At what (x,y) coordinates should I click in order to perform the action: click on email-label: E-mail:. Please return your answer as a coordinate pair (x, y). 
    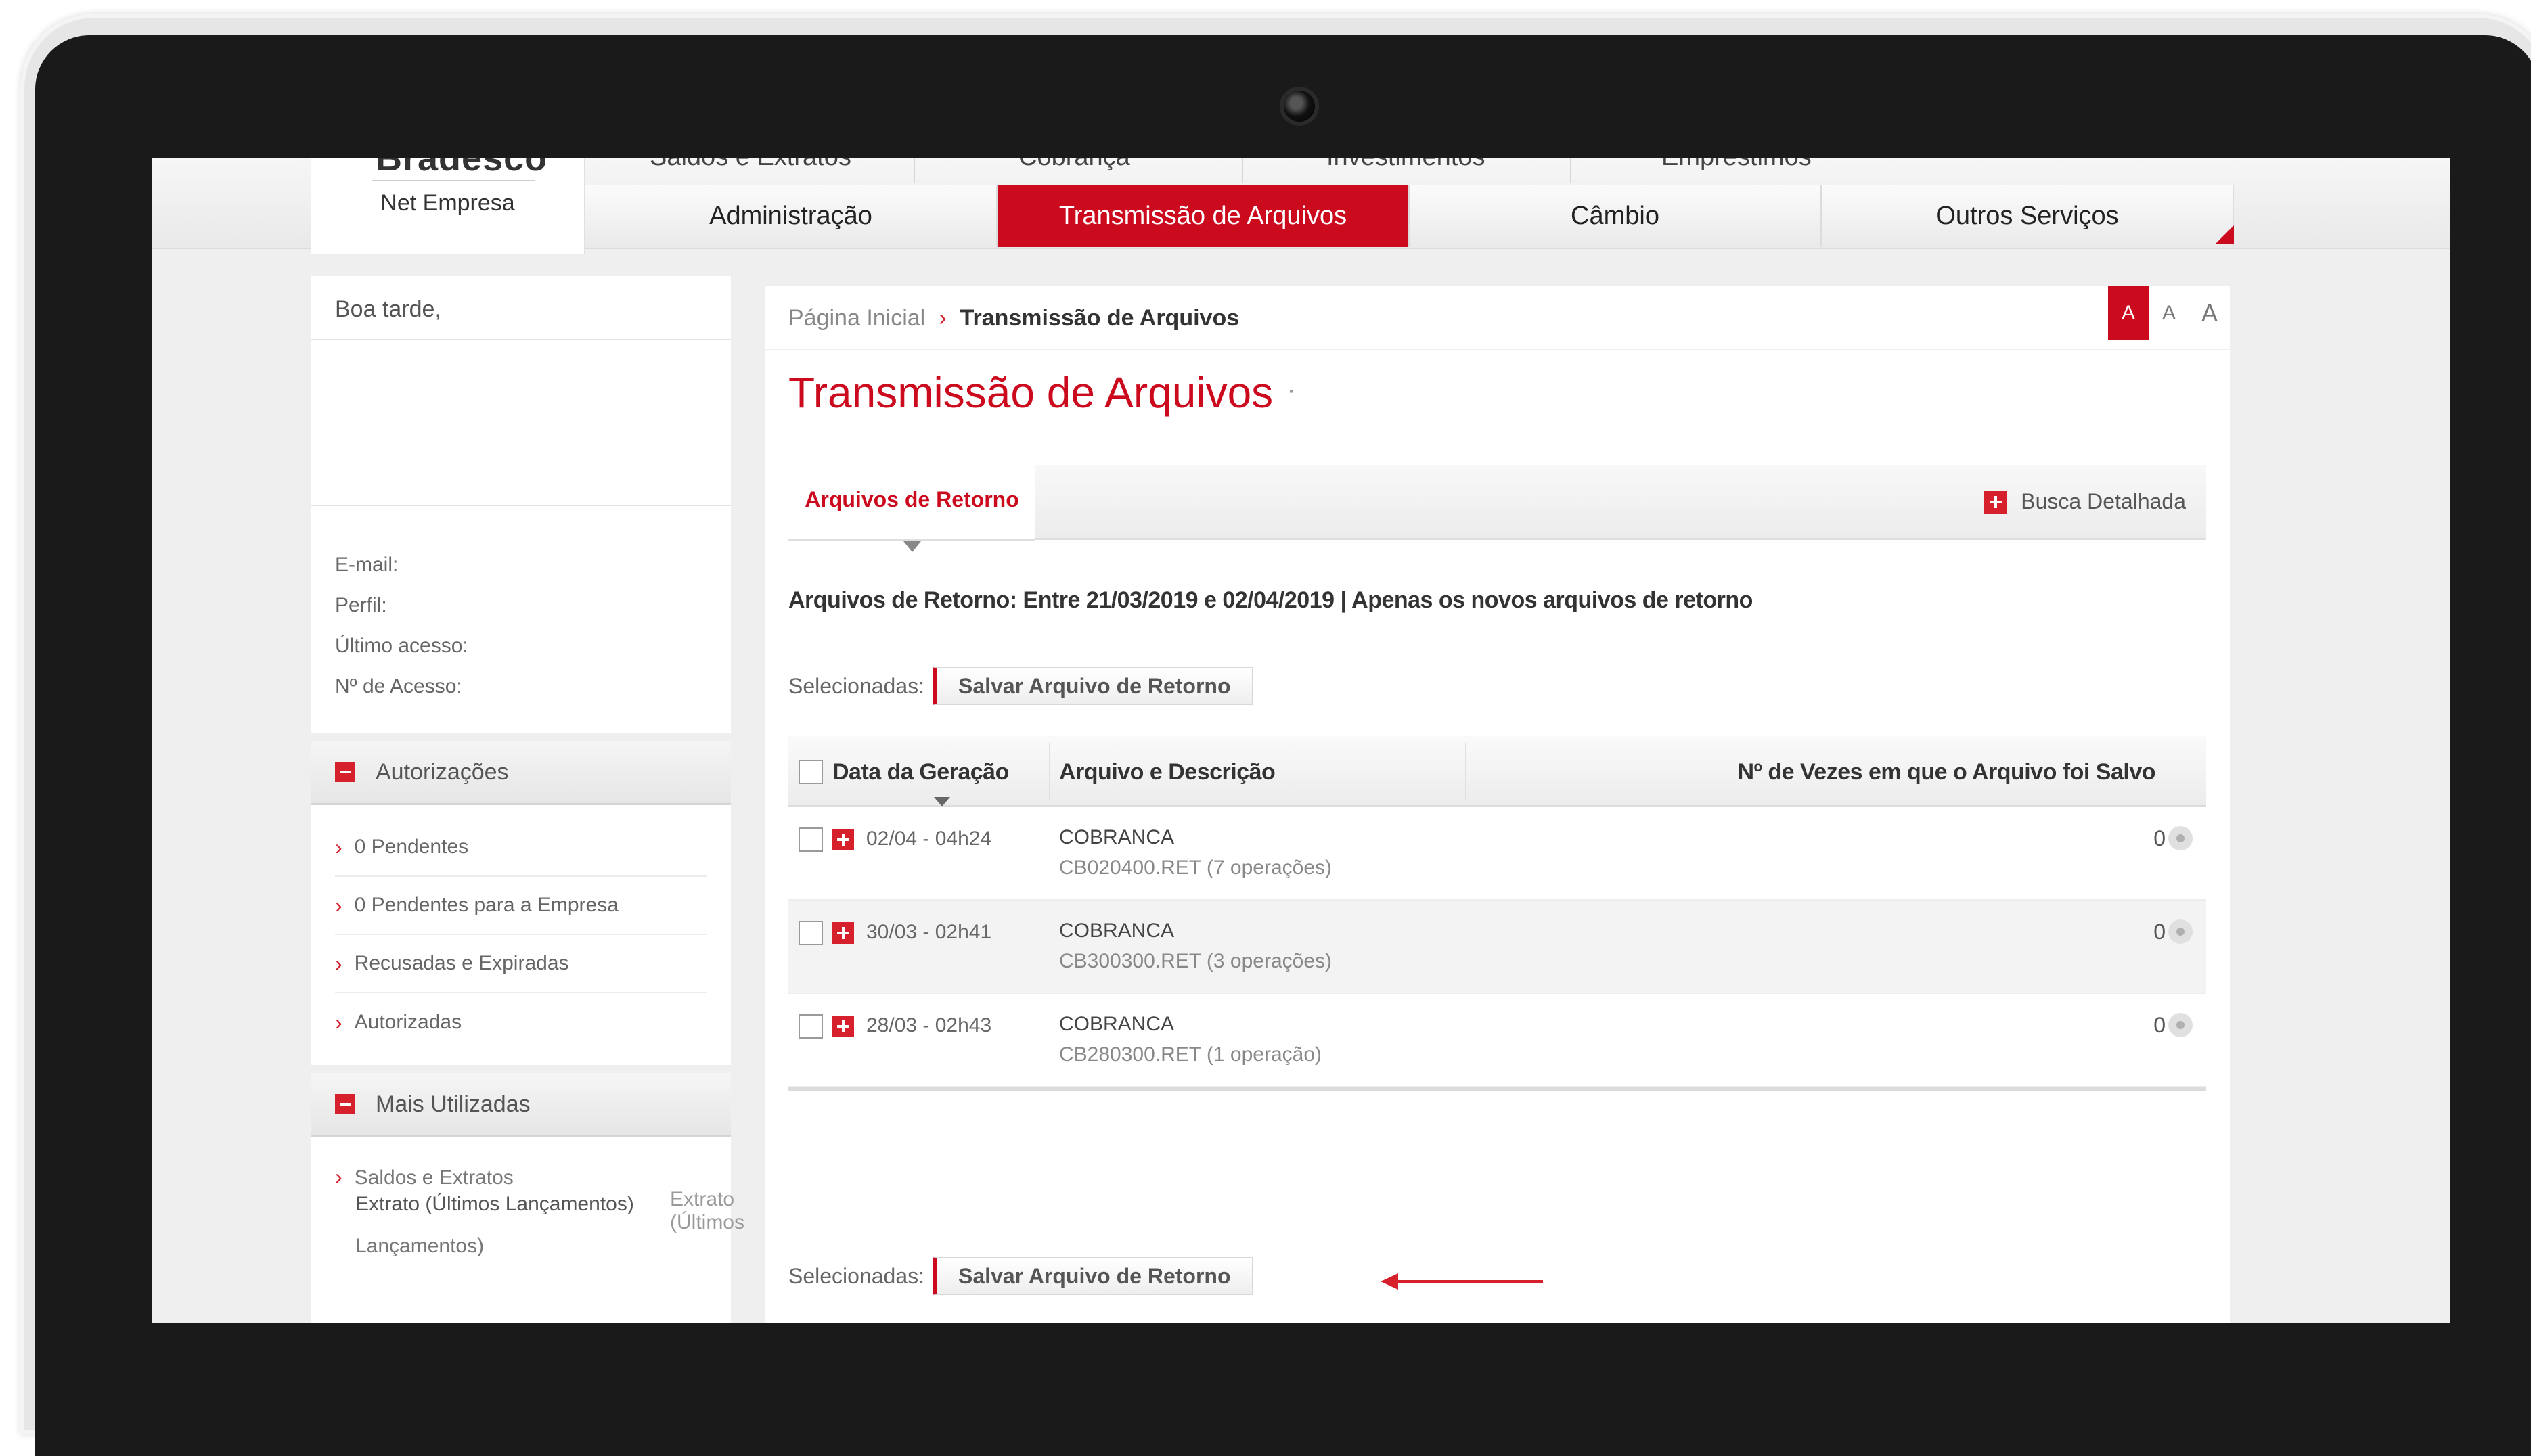
    Looking at the image, I should click on (367, 564).